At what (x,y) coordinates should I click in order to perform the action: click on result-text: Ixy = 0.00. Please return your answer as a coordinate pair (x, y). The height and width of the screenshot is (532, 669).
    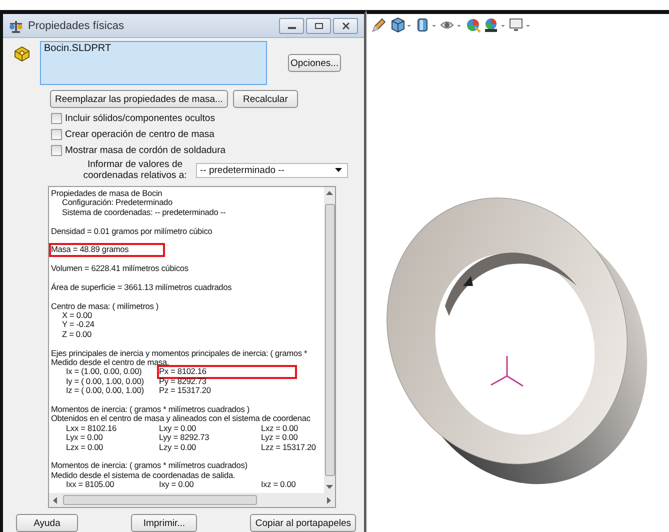
    Looking at the image, I should click on (176, 485).